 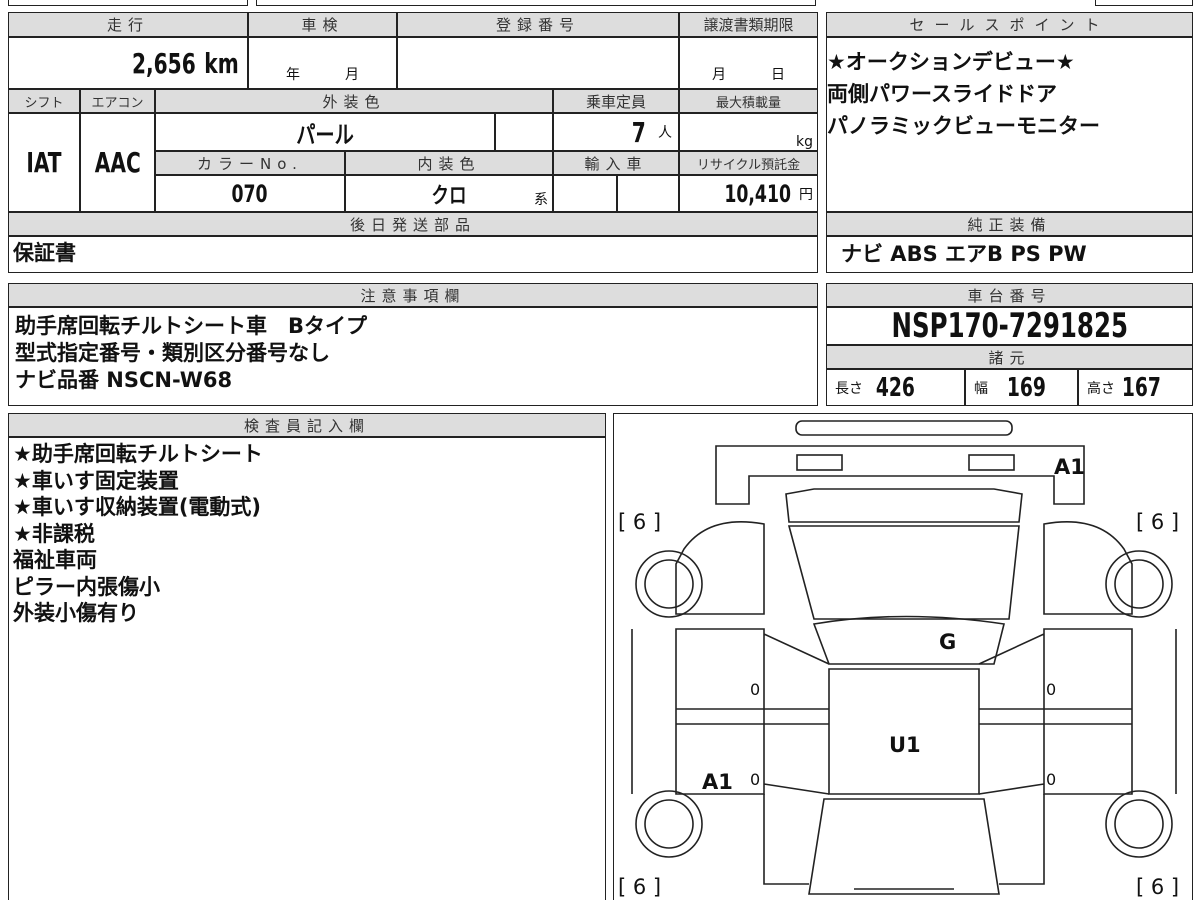 What do you see at coordinates (1069, 467) in the screenshot?
I see `damage-front: A1` at bounding box center [1069, 467].